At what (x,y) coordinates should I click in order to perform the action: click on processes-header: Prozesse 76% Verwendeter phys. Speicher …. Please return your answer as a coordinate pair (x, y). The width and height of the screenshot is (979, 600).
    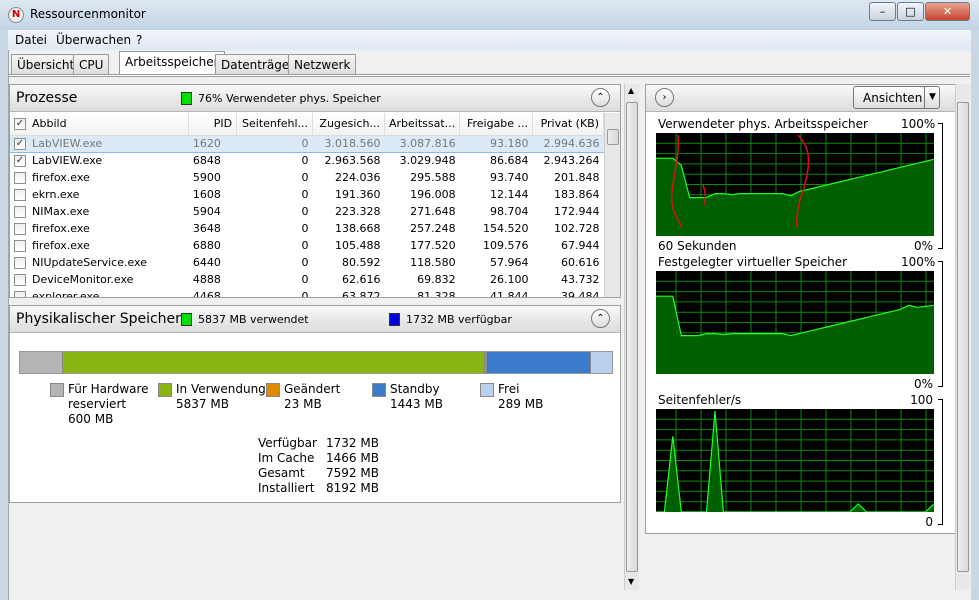
    Looking at the image, I should click on (315, 98).